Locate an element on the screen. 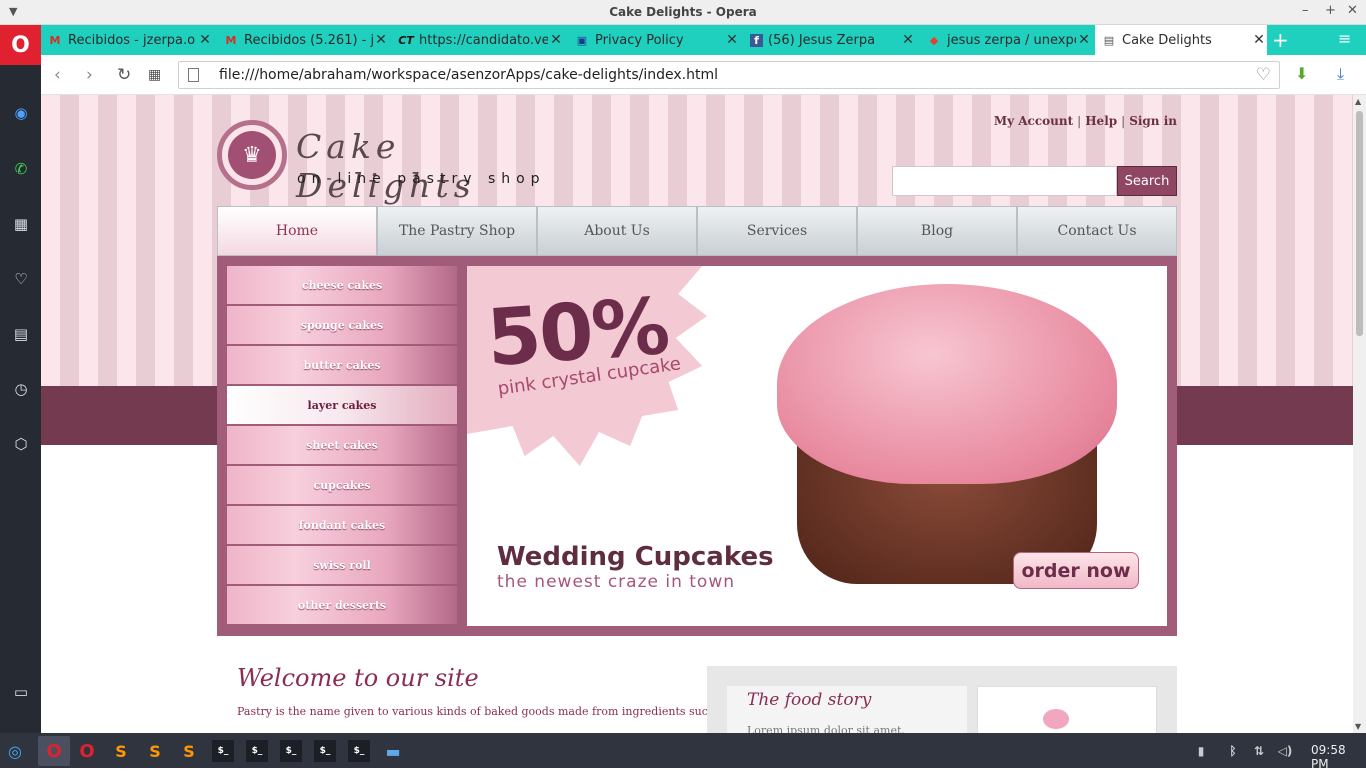 The height and width of the screenshot is (771, 1366). nav-blog: Blog is located at coordinates (937, 231).